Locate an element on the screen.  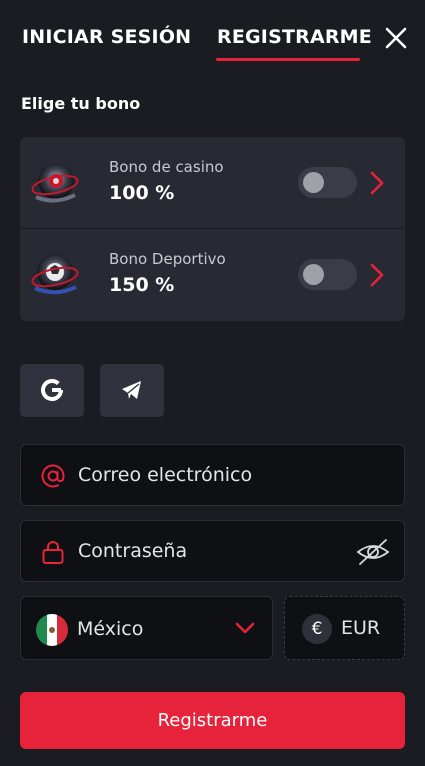
mexico-flag-icon is located at coordinates (52, 630).